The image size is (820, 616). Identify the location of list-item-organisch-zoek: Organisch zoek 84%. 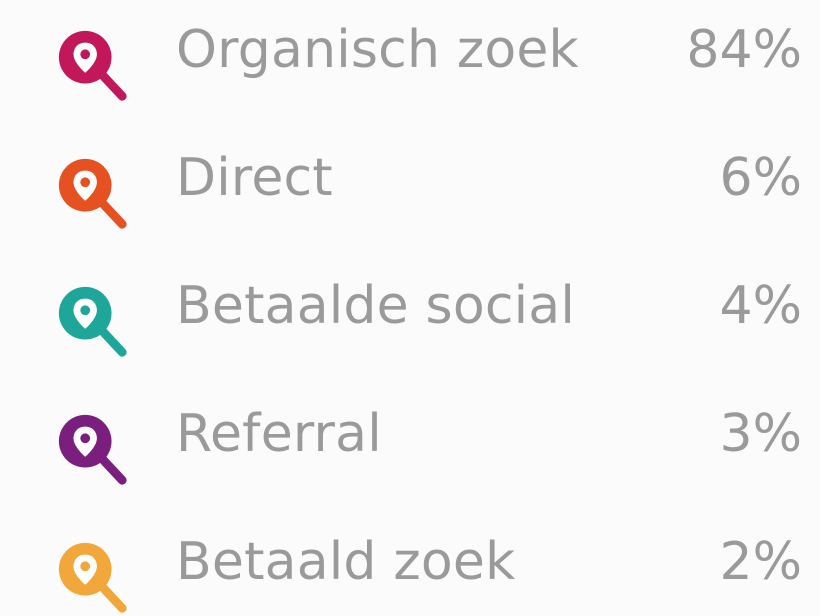
(410, 55).